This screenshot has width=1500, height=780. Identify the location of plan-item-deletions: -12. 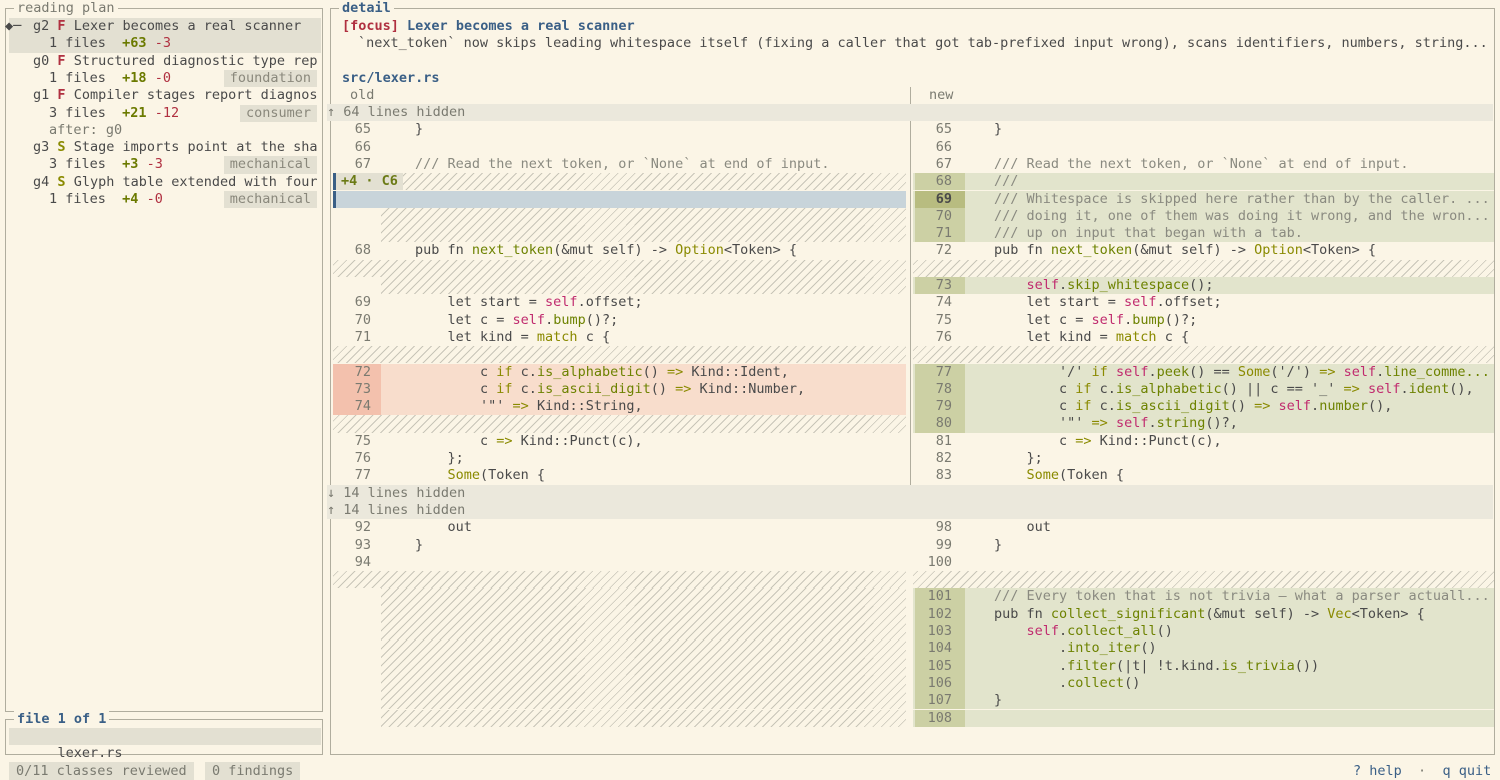
(167, 112).